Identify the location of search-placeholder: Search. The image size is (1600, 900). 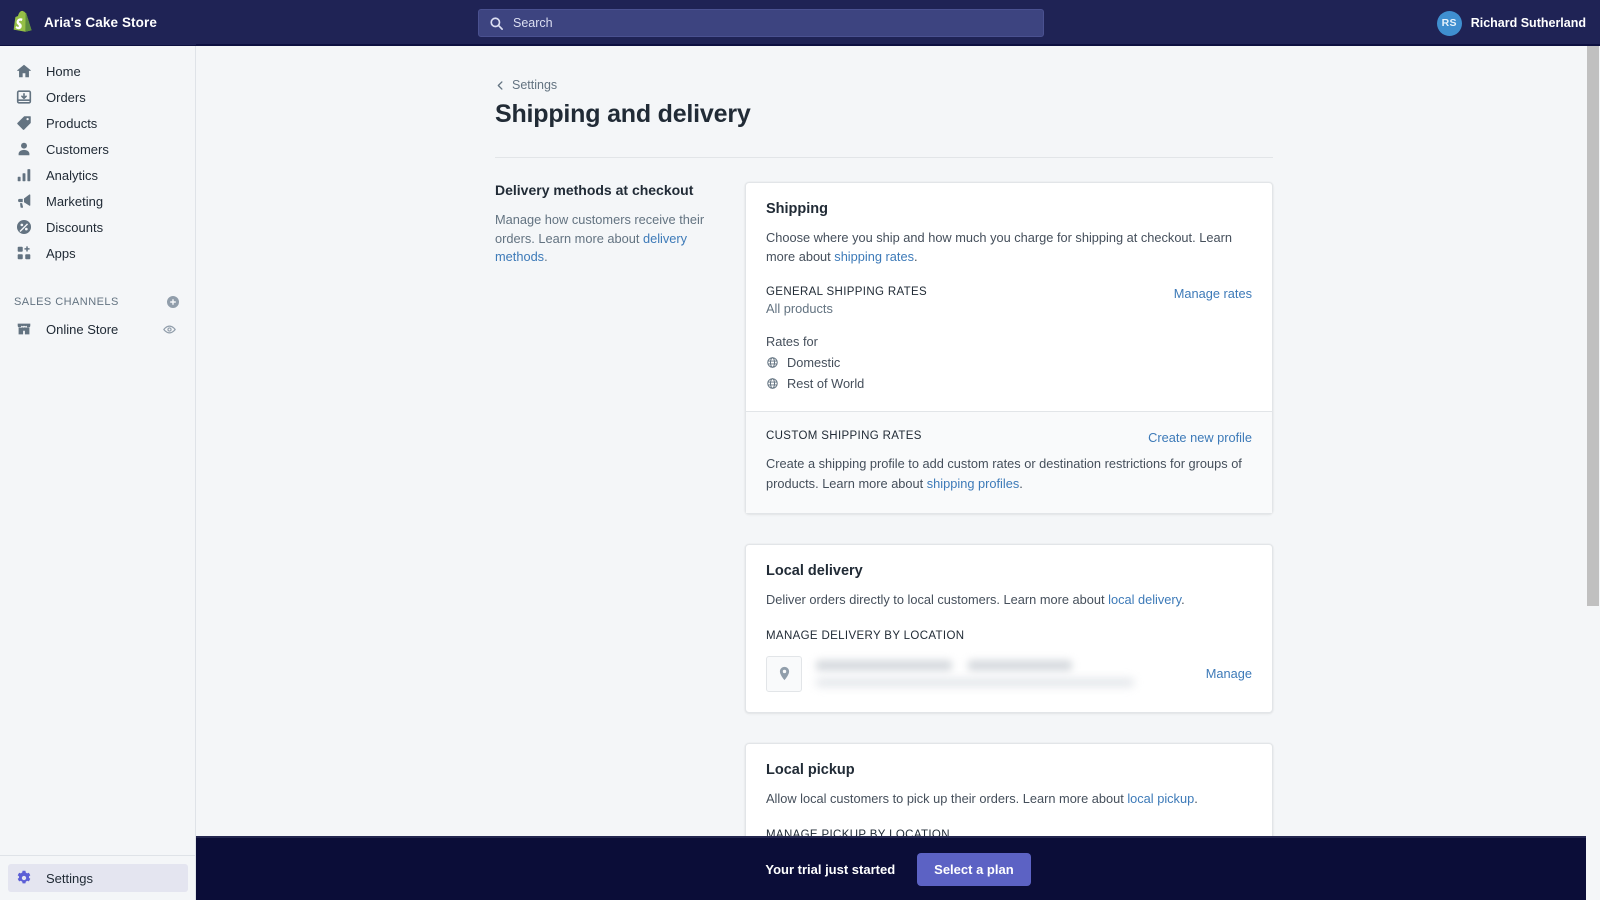
(533, 23).